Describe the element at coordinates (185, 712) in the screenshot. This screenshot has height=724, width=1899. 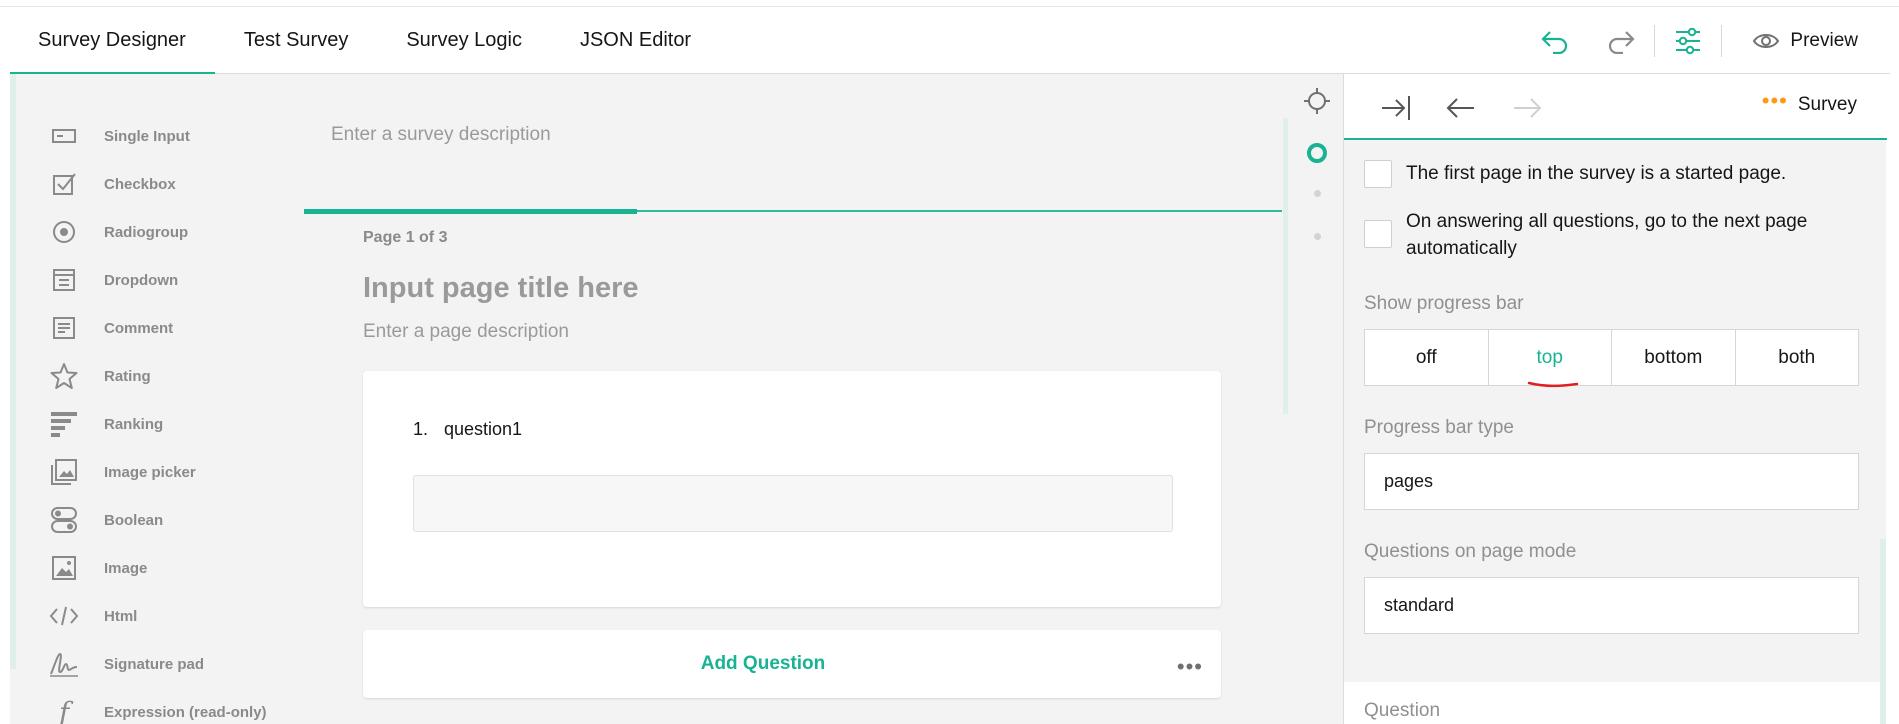
I see `toolbox-item-label: Expression (read-only)` at that location.